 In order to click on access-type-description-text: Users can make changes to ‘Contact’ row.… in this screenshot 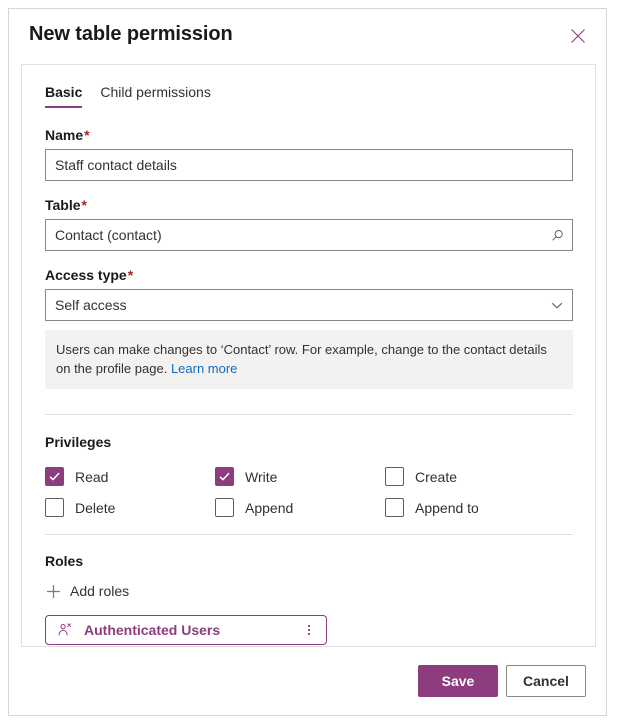, I will do `click(301, 359)`.